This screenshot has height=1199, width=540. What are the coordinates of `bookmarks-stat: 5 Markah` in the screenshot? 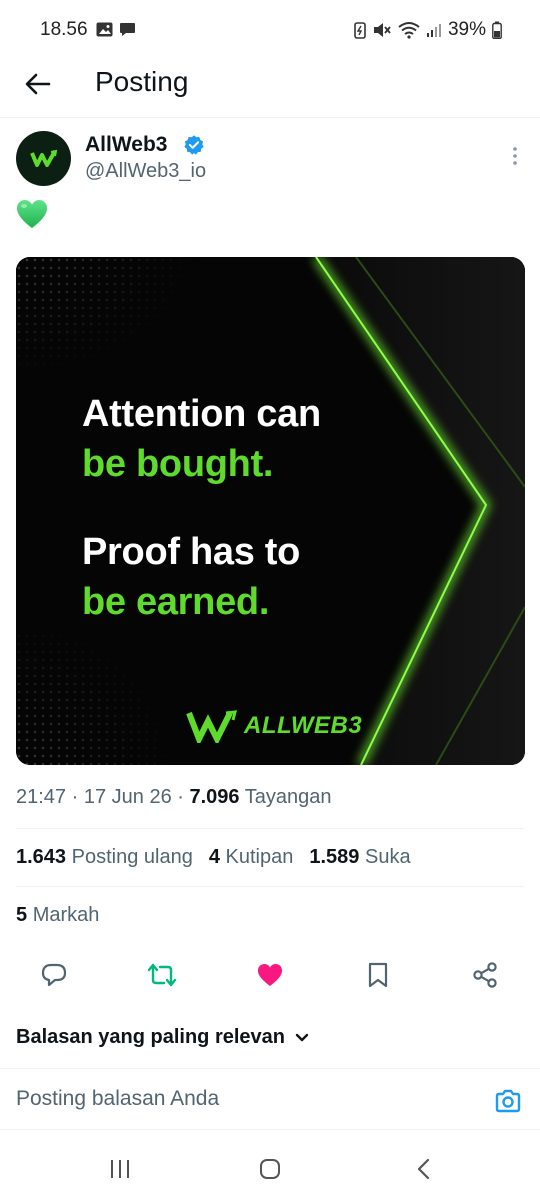 It's located at (57, 915).